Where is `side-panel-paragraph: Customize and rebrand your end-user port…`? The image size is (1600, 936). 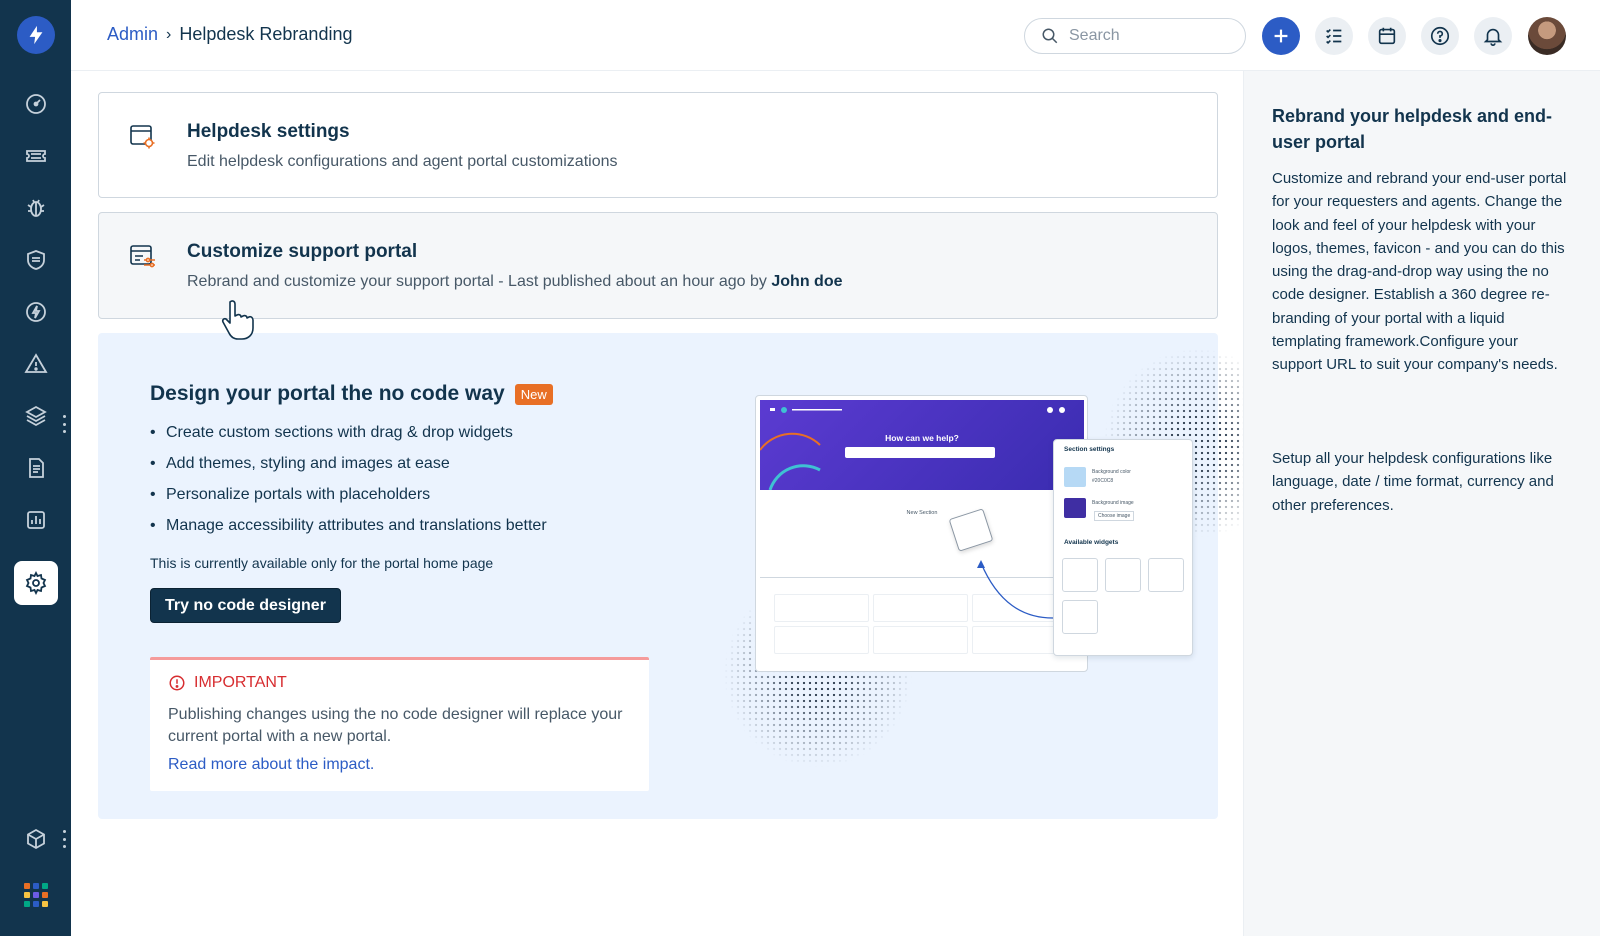
side-panel-paragraph: Customize and rebrand your end-user port… is located at coordinates (1419, 272).